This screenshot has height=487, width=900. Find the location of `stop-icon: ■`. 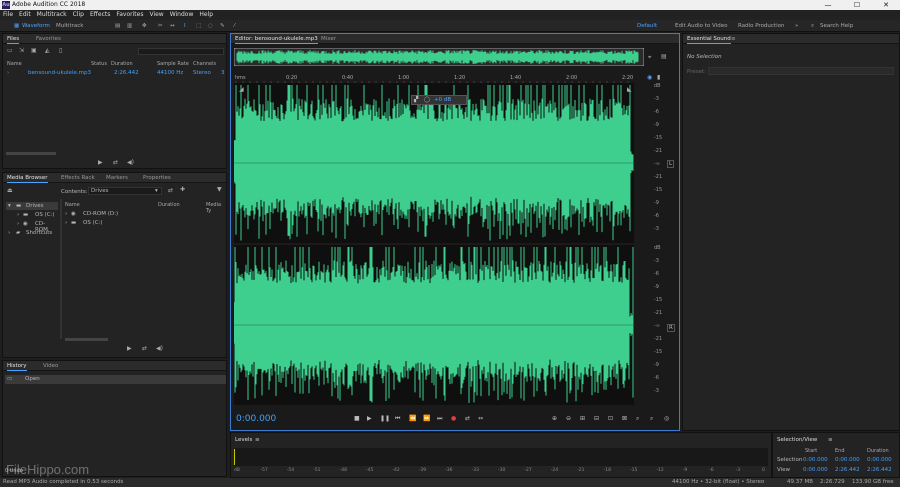

stop-icon: ■ is located at coordinates (357, 418).